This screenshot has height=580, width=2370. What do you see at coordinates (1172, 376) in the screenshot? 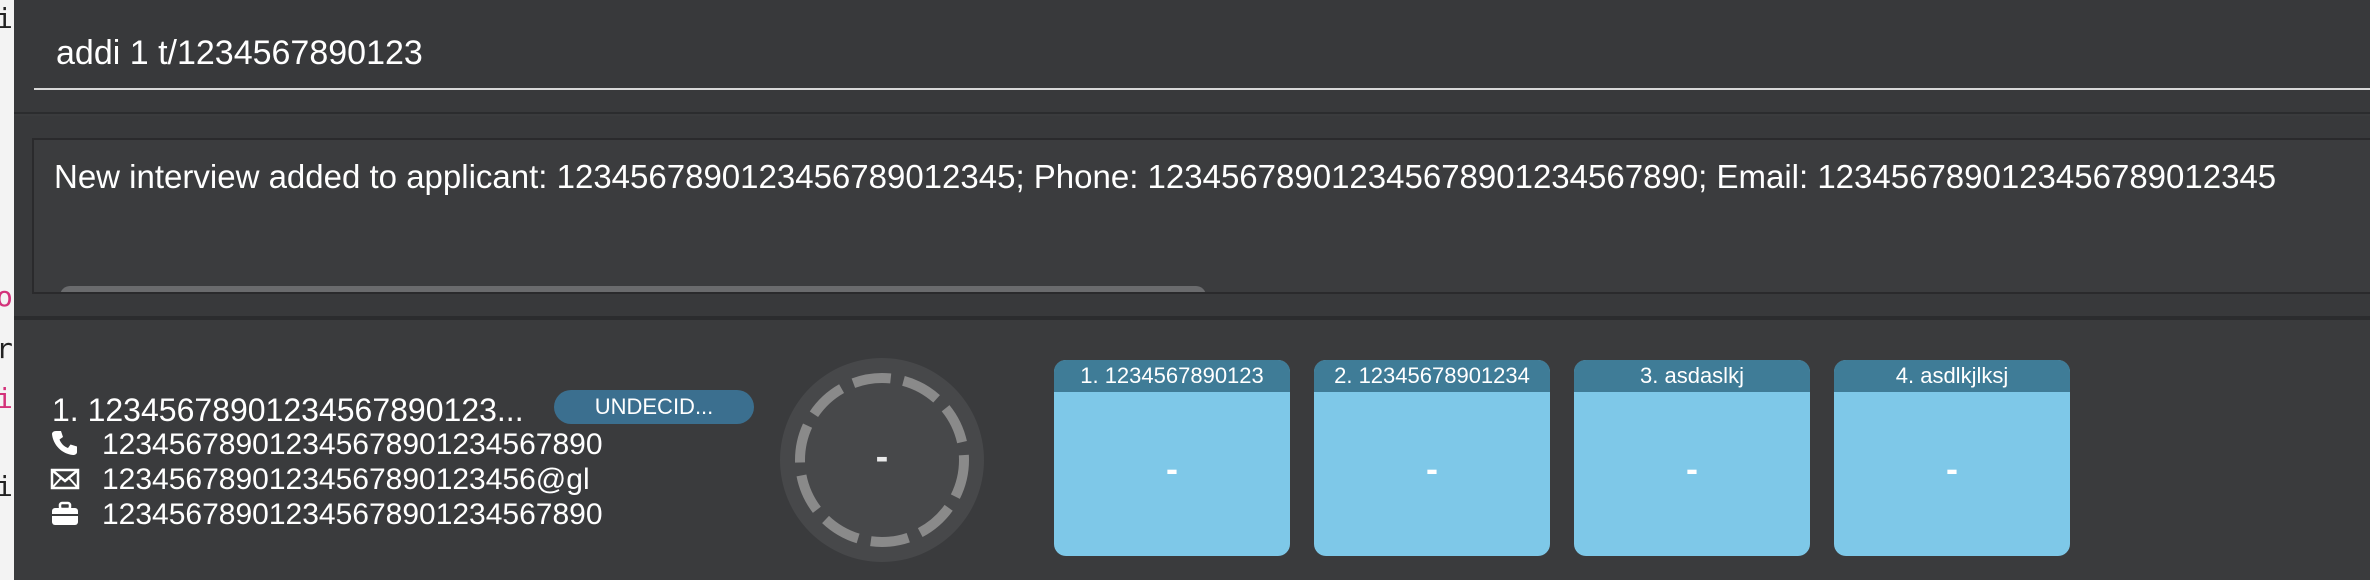
I see `interview-round-header: 1. 1234567890123` at bounding box center [1172, 376].